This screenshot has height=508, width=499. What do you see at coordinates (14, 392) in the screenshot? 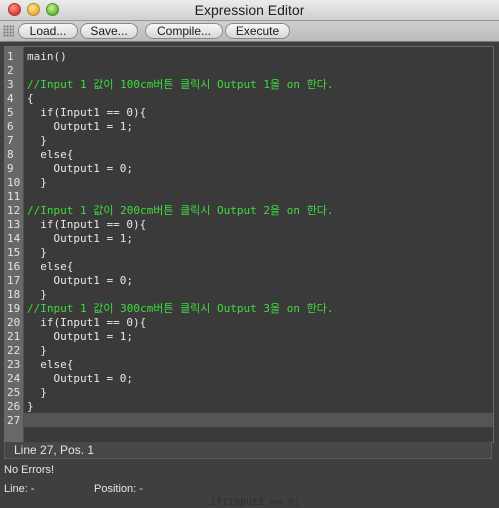
I see `line-number: 25` at bounding box center [14, 392].